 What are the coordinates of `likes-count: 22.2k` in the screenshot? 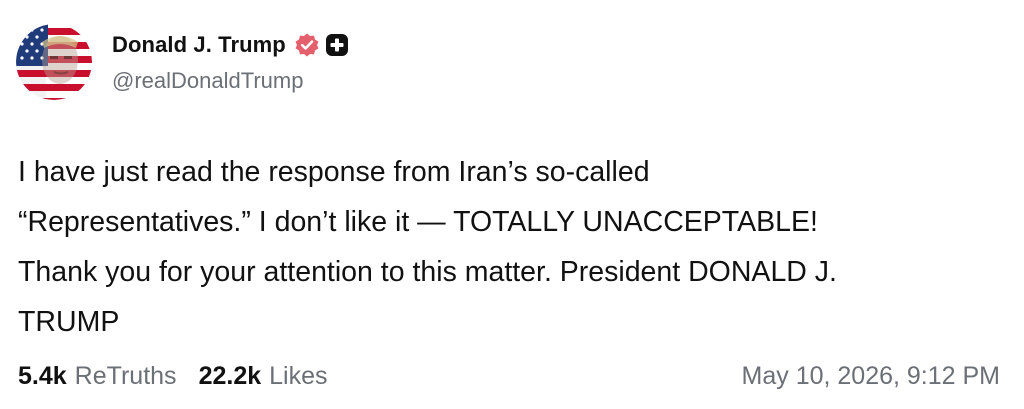 It's located at (230, 375).